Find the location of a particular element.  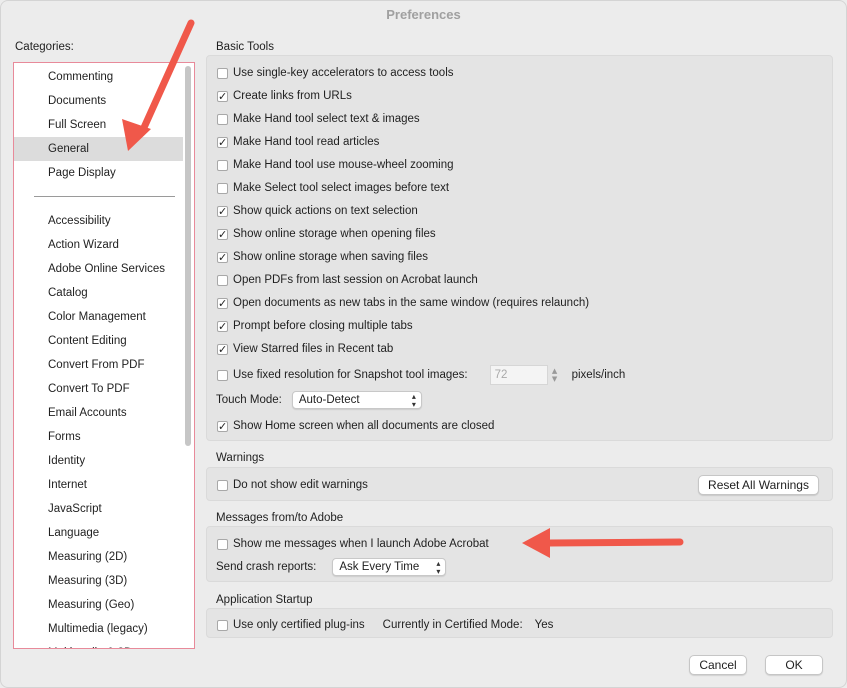

certified-checkbox is located at coordinates (222, 625).